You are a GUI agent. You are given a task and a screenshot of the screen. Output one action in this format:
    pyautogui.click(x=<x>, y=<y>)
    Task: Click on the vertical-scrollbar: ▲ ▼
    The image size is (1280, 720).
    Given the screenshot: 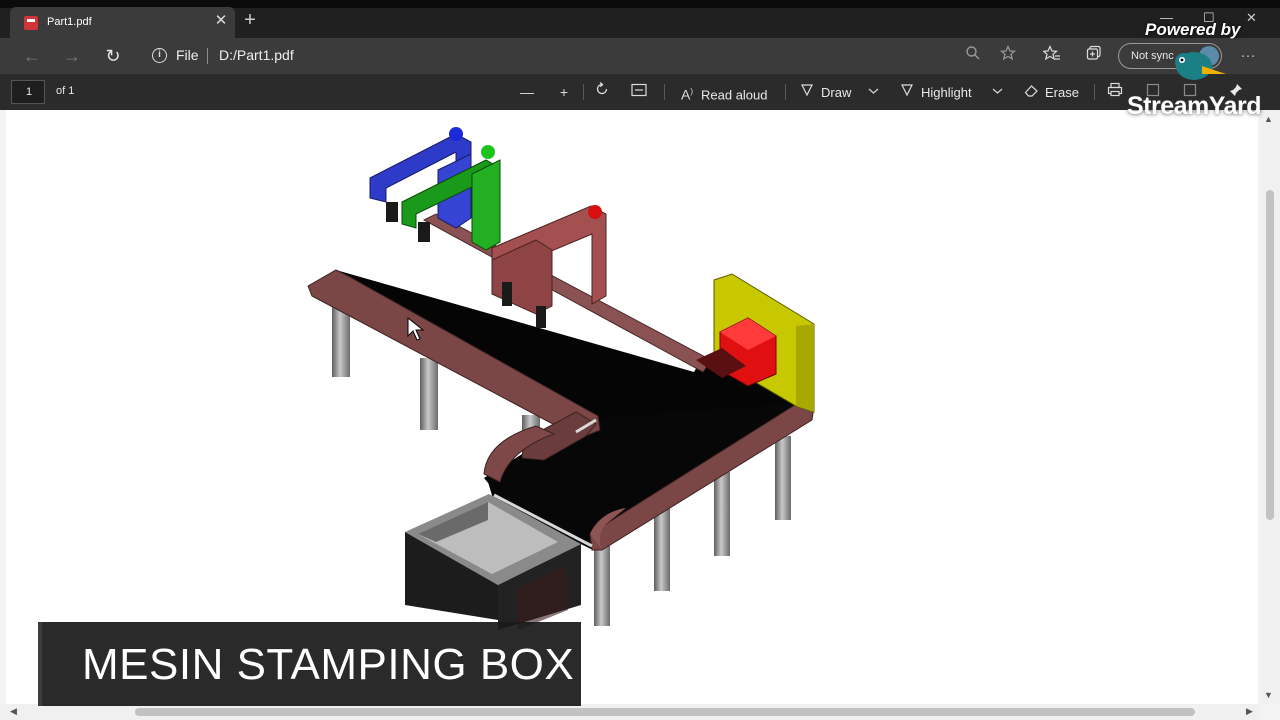 What is the action you would take?
    pyautogui.click(x=1270, y=407)
    